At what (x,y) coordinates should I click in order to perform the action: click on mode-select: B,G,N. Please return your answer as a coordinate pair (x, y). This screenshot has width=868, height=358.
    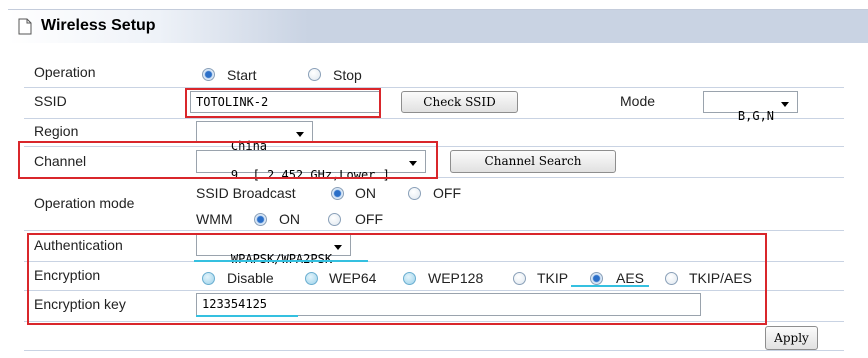
    Looking at the image, I should click on (750, 107).